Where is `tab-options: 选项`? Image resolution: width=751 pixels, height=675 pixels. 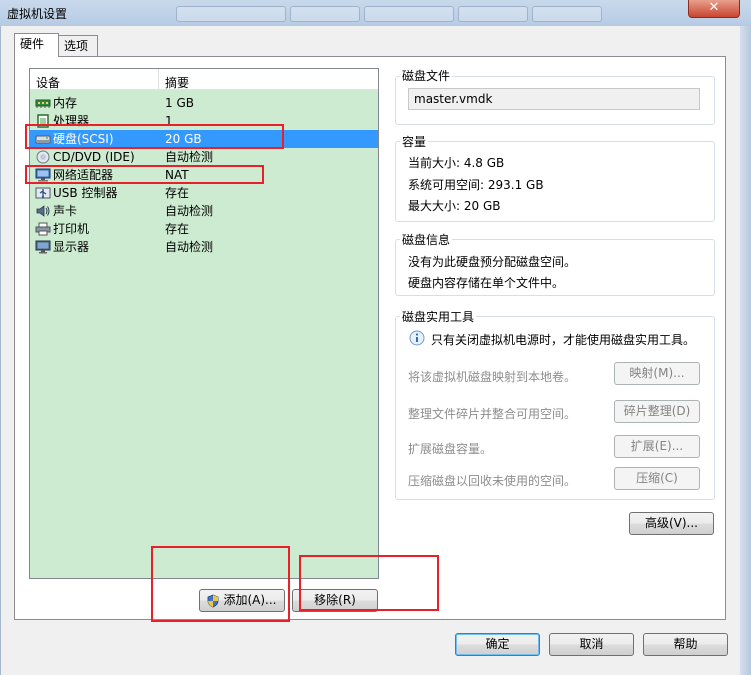 tab-options: 选项 is located at coordinates (78, 45).